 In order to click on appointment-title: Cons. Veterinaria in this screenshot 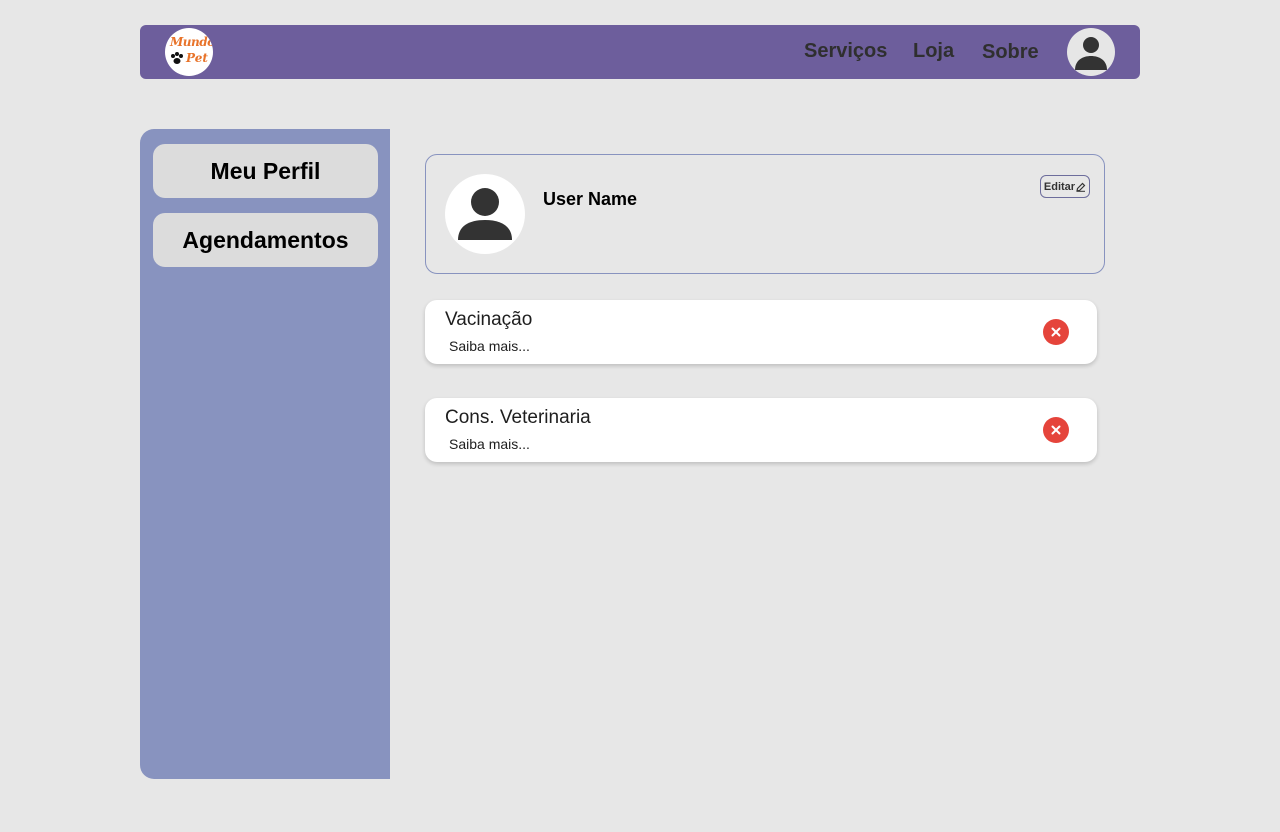, I will do `click(518, 417)`.